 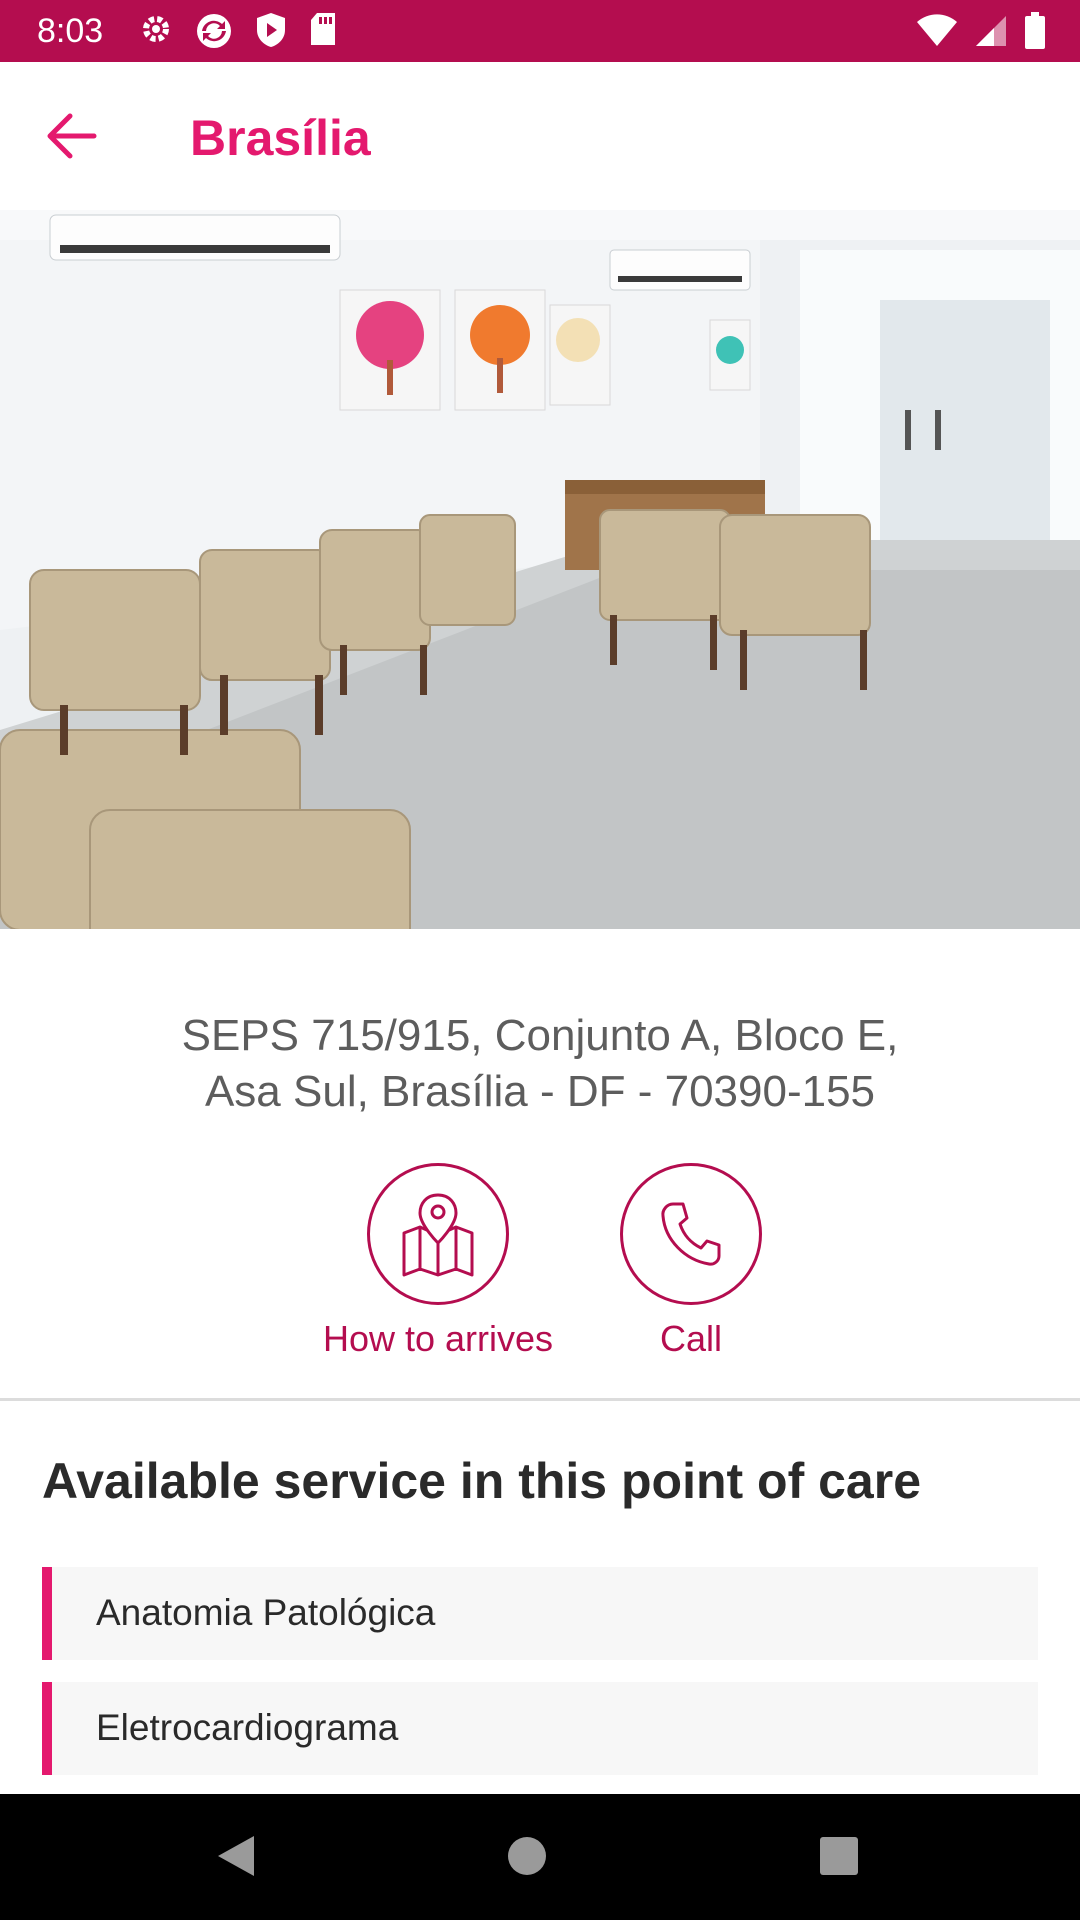 I want to click on nav-back-button, so click(x=236, y=1858).